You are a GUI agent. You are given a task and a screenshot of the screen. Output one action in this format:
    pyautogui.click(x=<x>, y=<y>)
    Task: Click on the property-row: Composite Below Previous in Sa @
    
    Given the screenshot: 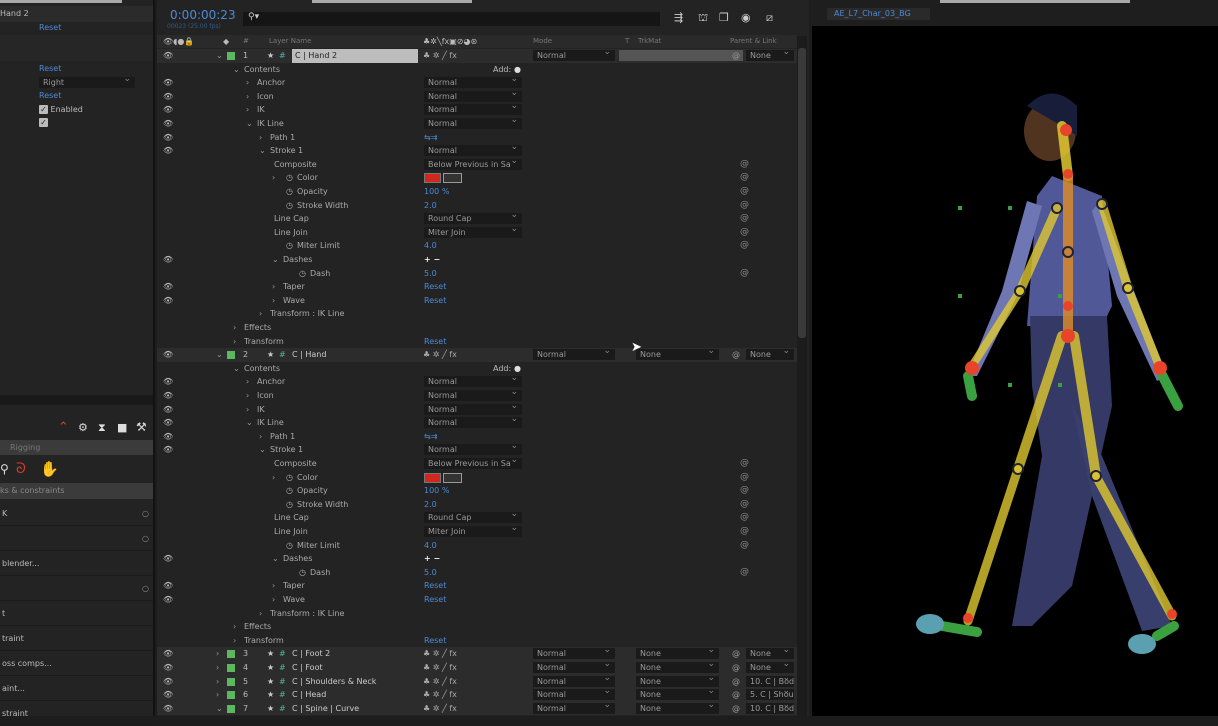 What is the action you would take?
    pyautogui.click(x=477, y=165)
    